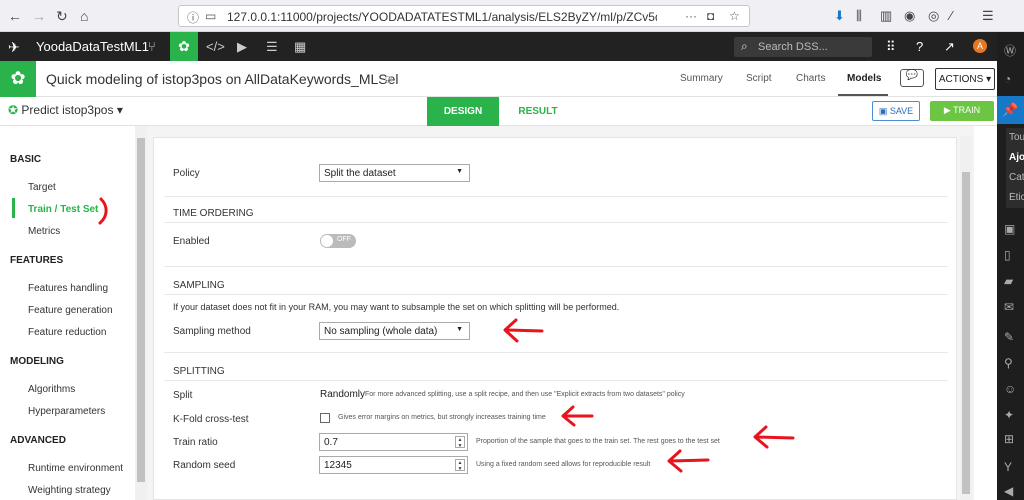 The image size is (1024, 500). Describe the element at coordinates (1010, 110) in the screenshot. I see `pin-icon: 📌` at that location.